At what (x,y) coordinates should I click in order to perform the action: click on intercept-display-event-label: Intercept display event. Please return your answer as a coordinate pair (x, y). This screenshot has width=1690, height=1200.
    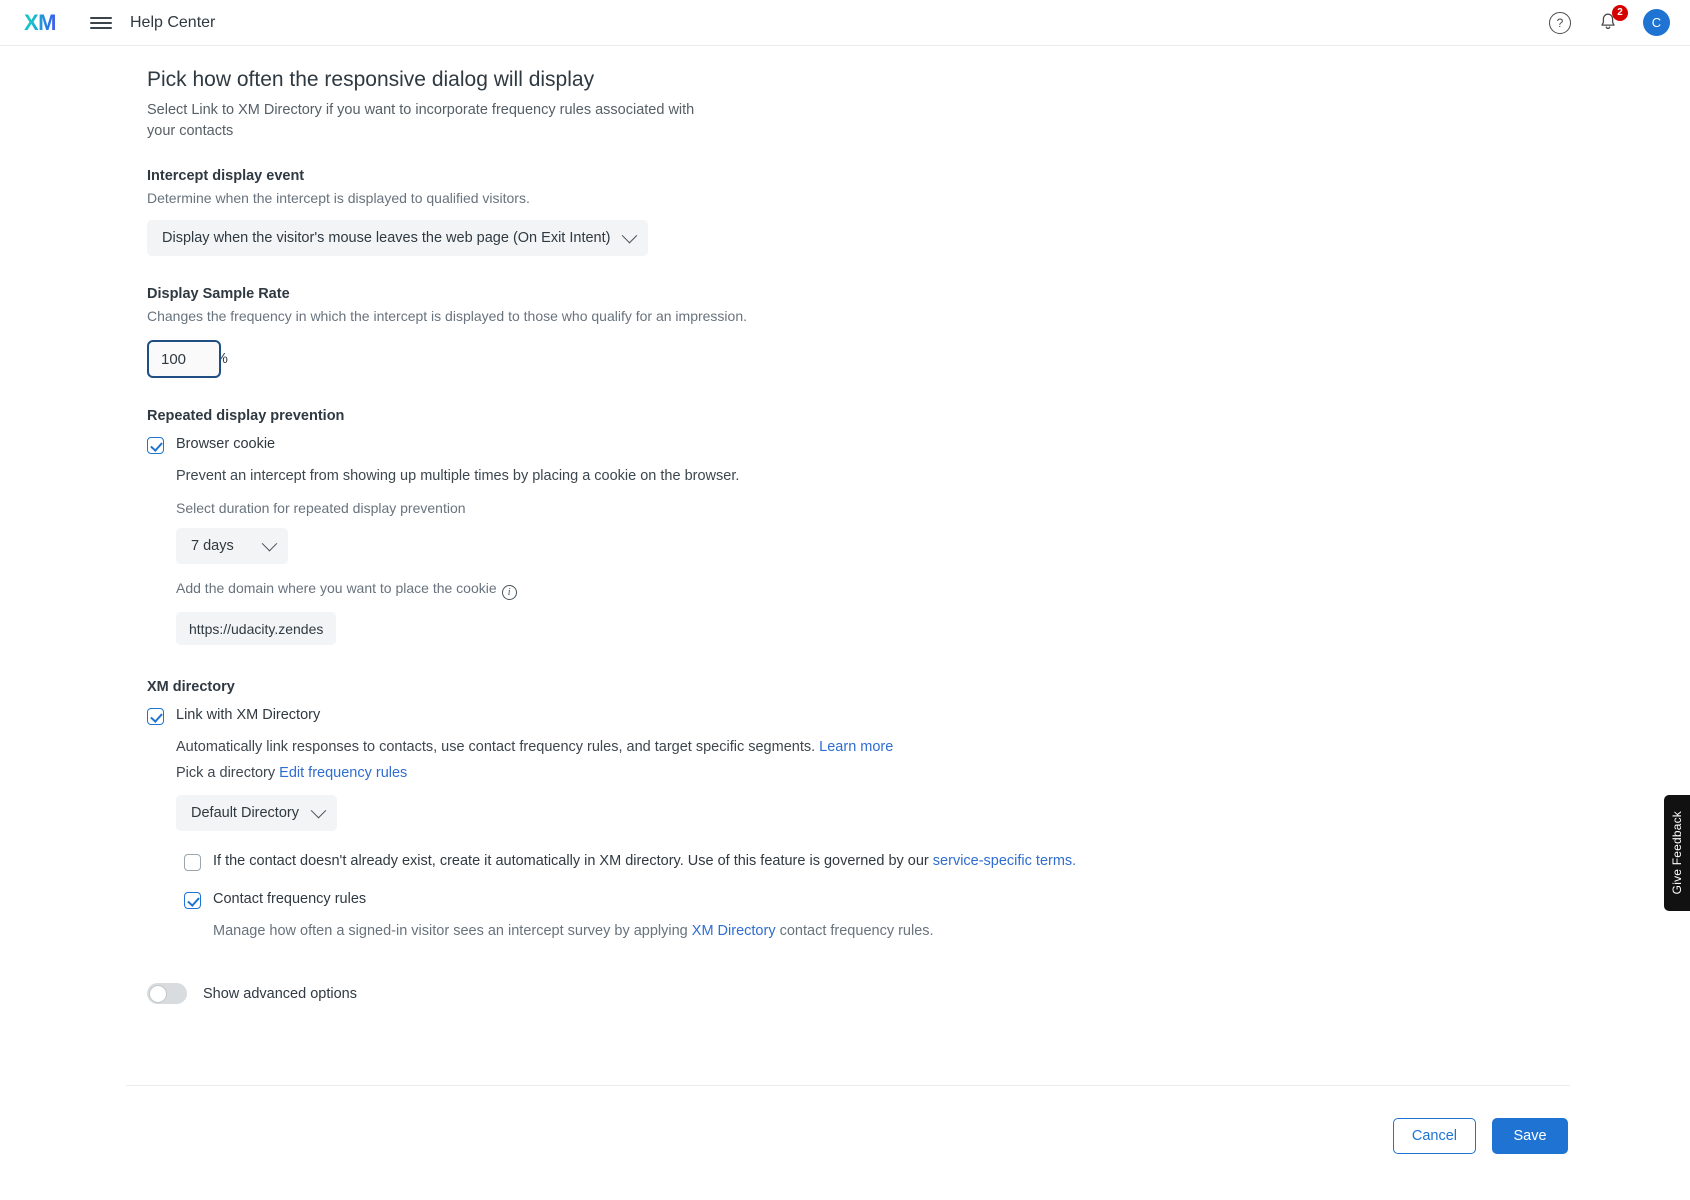
    Looking at the image, I should click on (226, 176).